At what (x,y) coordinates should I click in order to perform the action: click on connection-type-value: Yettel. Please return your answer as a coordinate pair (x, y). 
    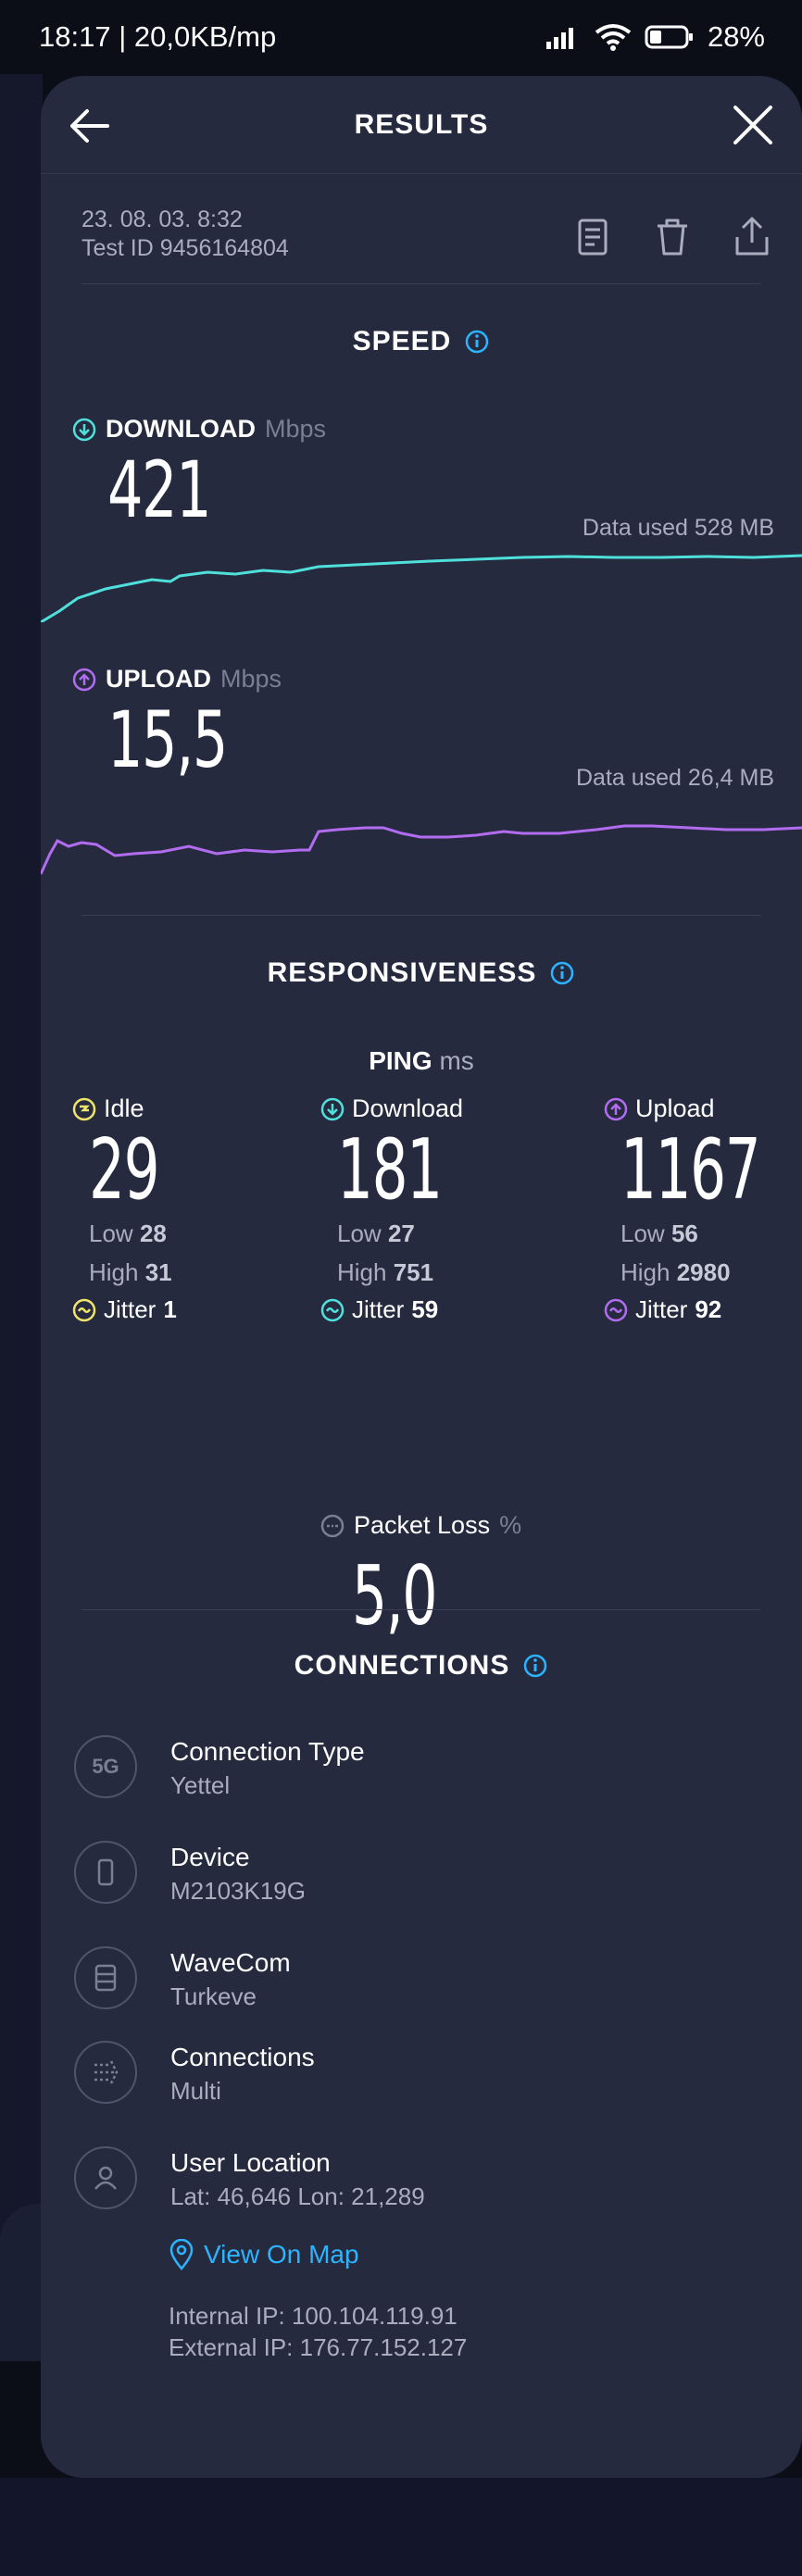
    Looking at the image, I should click on (200, 1785).